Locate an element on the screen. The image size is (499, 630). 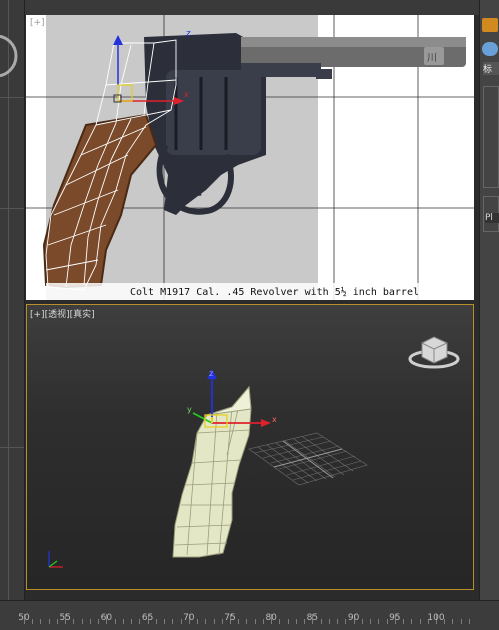
gizmo-z-label: z is located at coordinates (188, 34).